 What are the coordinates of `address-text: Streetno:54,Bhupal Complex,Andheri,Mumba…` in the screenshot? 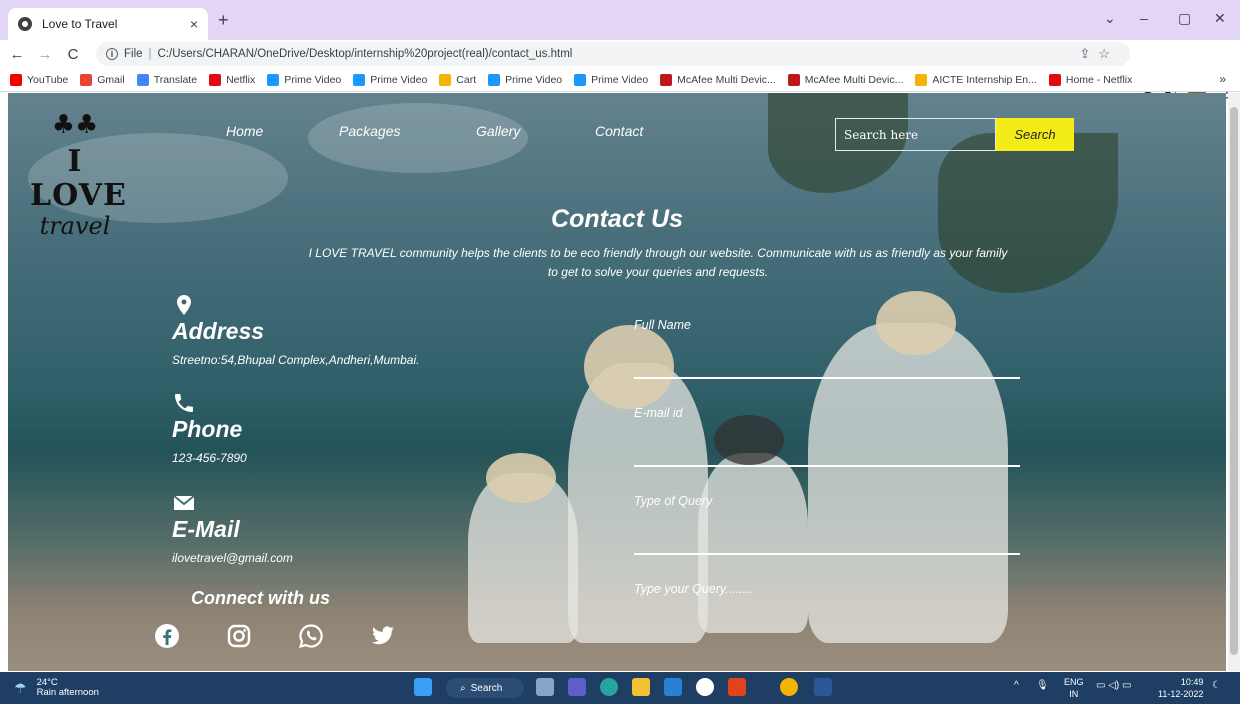 It's located at (296, 360).